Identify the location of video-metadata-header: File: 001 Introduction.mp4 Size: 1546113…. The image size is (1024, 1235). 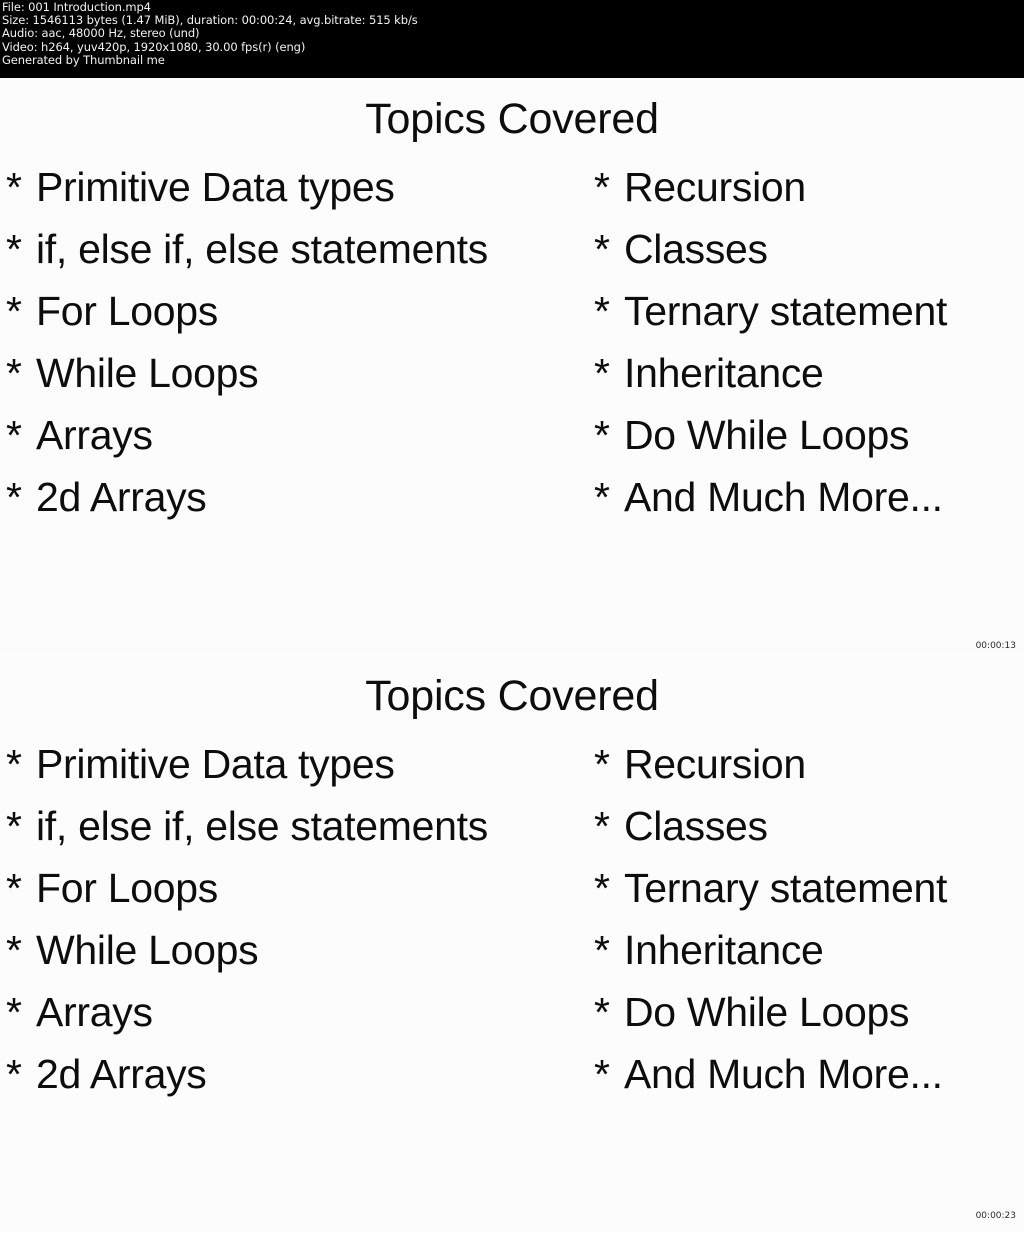
(512, 39).